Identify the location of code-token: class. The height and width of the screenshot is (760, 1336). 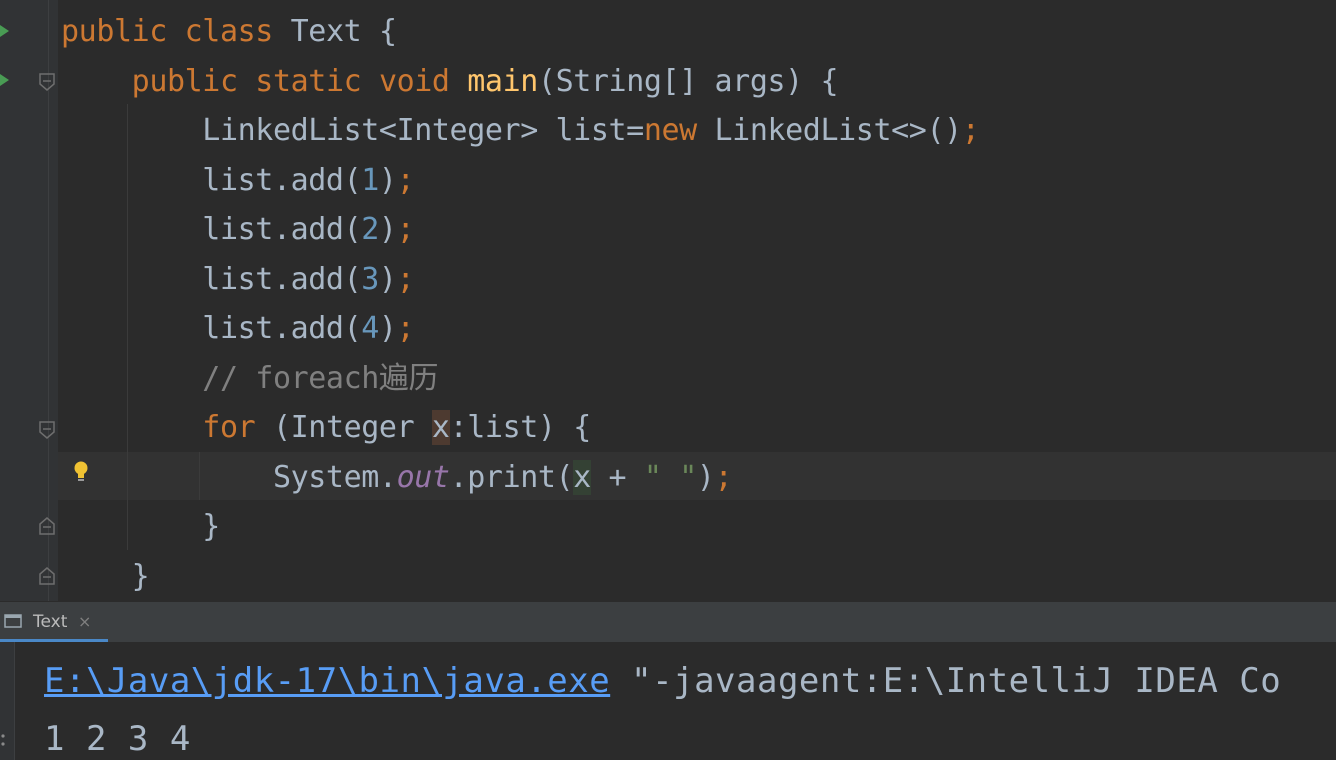
(237, 31).